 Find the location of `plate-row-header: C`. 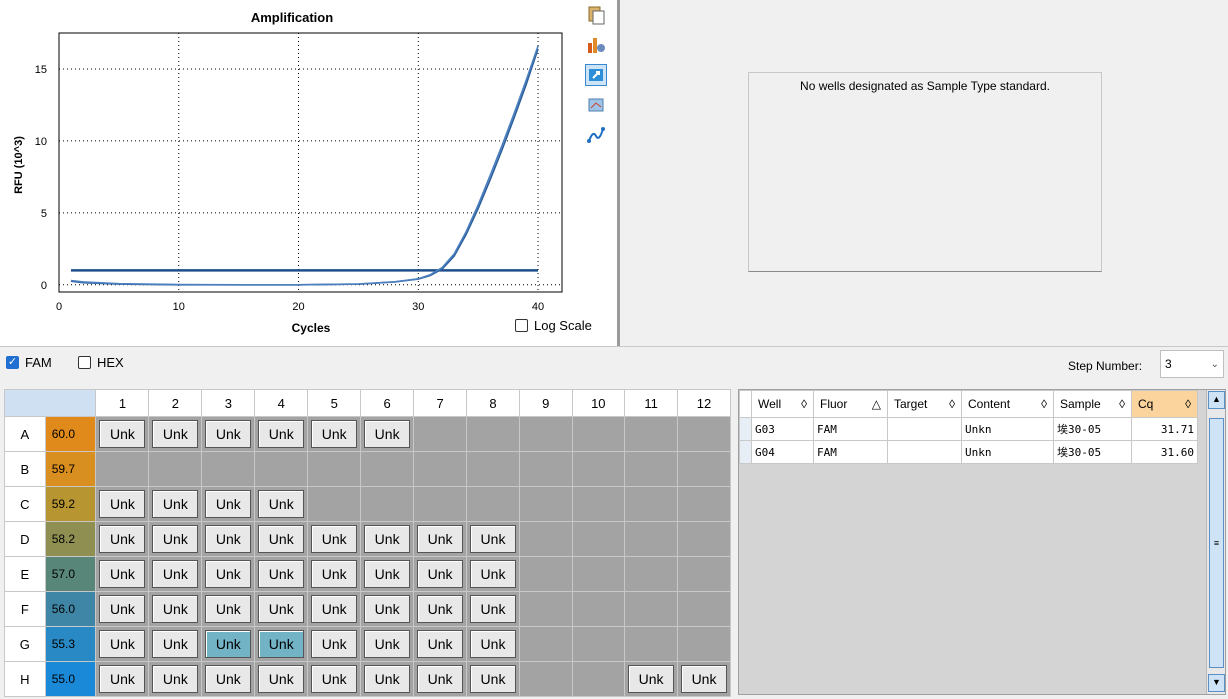

plate-row-header: C is located at coordinates (25, 504).